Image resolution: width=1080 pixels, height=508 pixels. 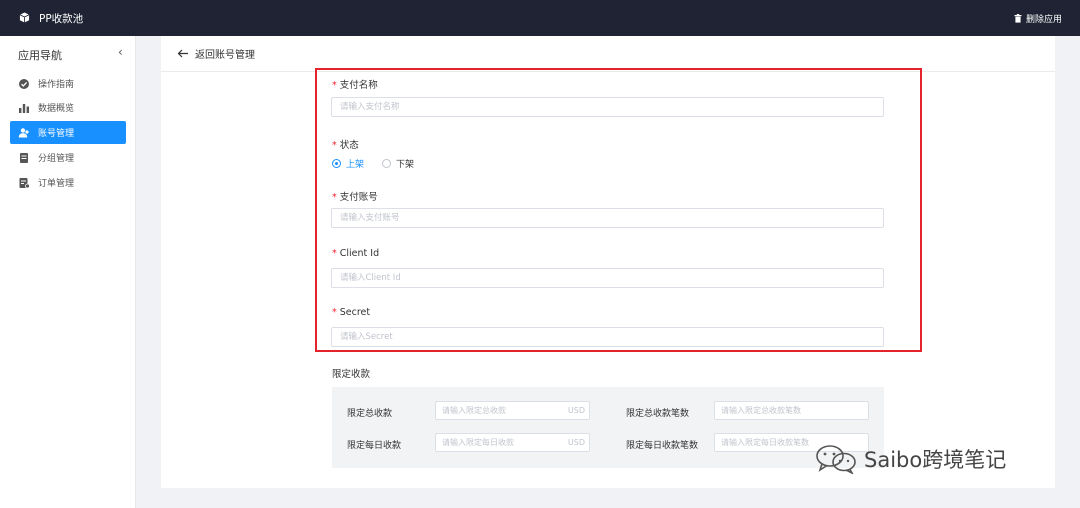 I want to click on status-option-label: 下架, so click(x=405, y=165).